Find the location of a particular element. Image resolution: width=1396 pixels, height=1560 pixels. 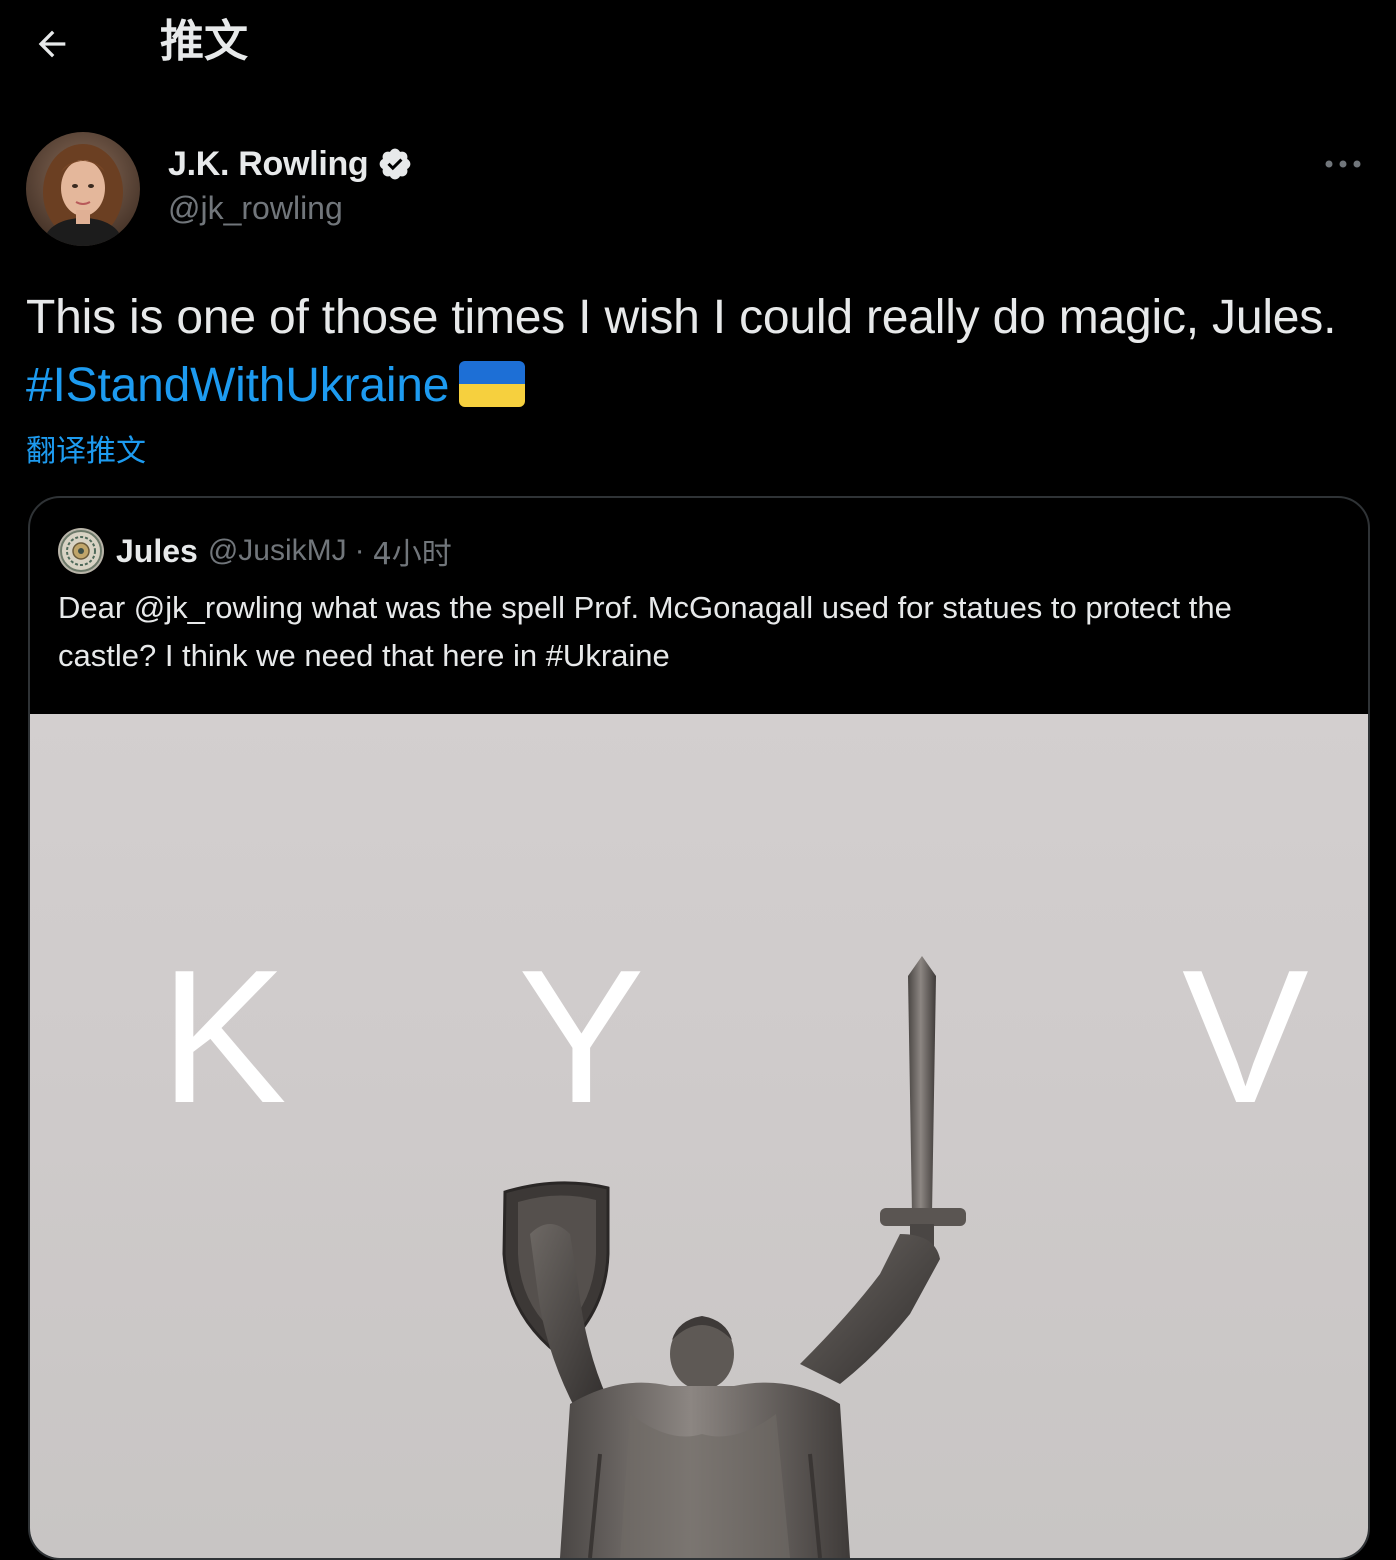

ukraine-flag-icon is located at coordinates (492, 384).